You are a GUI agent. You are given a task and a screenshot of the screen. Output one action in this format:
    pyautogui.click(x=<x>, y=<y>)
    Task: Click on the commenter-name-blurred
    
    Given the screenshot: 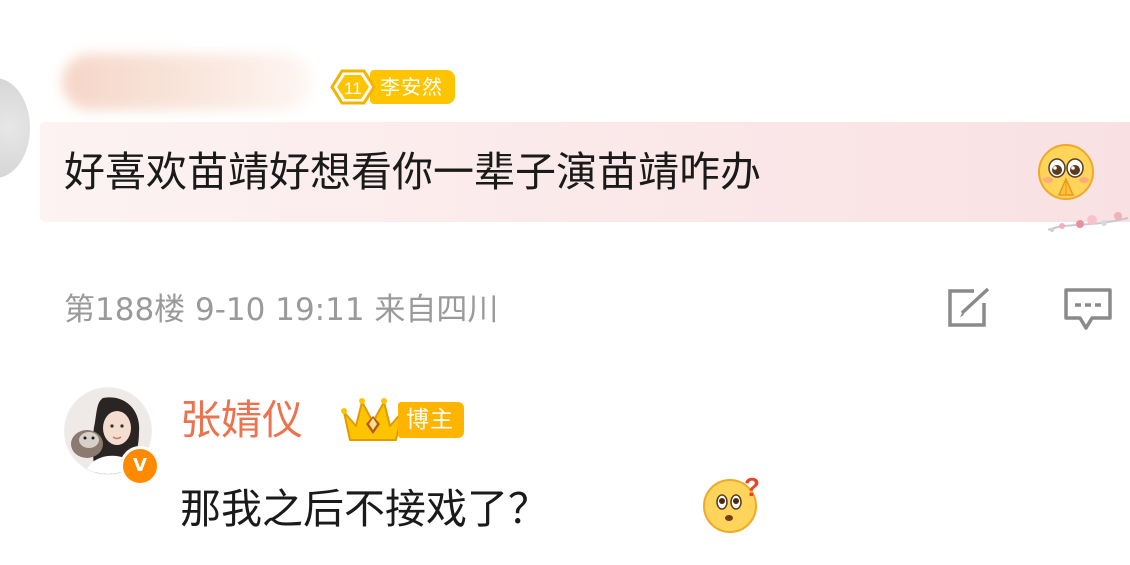 What is the action you would take?
    pyautogui.click(x=187, y=82)
    